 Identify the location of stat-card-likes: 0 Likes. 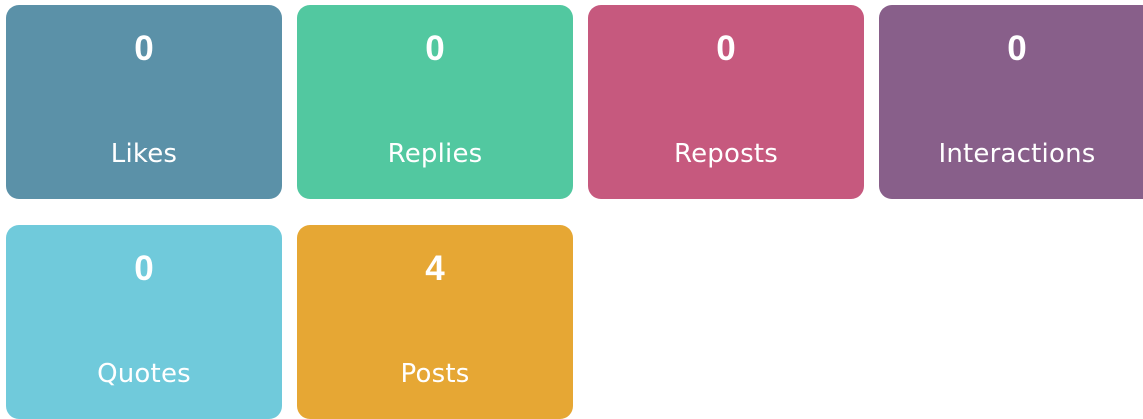
(144, 102).